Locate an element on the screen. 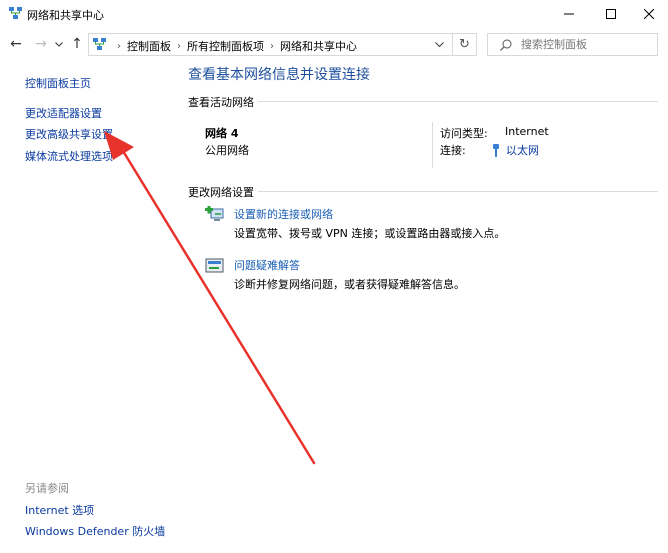  setup-new-connection-description: 设置宽带、拨号或 VPN 连接；或设置路由器或接入点。 is located at coordinates (370, 233).